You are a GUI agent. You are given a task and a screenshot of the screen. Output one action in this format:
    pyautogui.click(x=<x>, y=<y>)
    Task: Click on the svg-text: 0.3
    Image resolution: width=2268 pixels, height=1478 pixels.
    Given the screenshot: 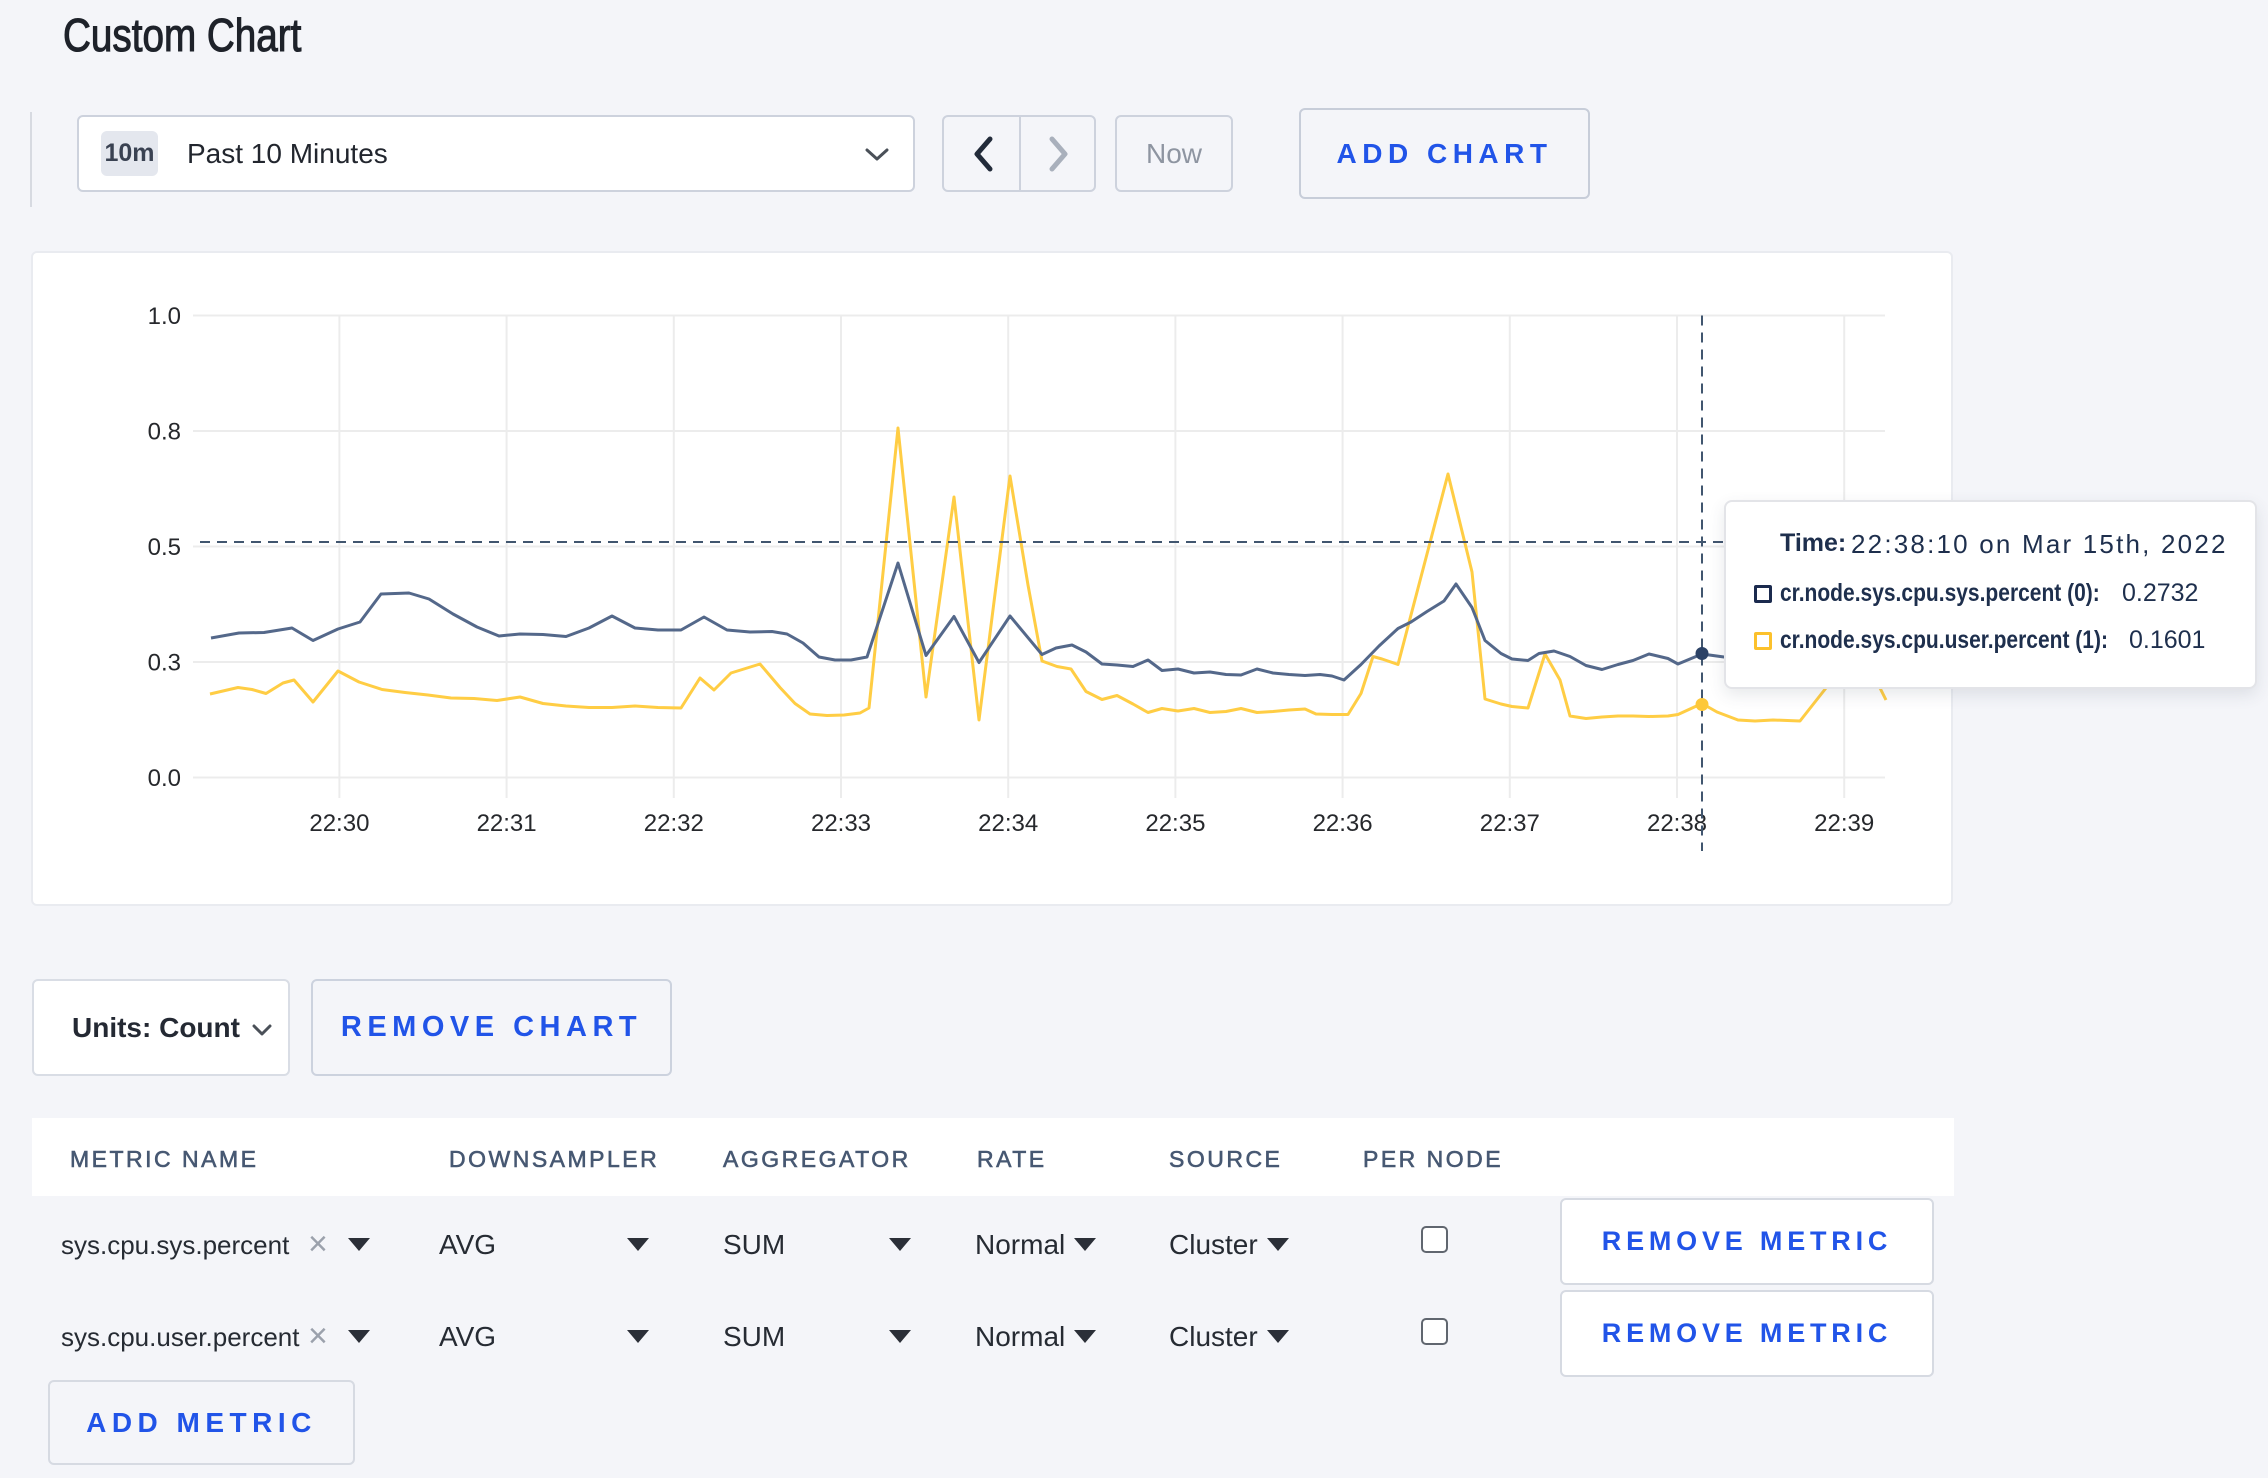 What is the action you would take?
    pyautogui.click(x=164, y=663)
    